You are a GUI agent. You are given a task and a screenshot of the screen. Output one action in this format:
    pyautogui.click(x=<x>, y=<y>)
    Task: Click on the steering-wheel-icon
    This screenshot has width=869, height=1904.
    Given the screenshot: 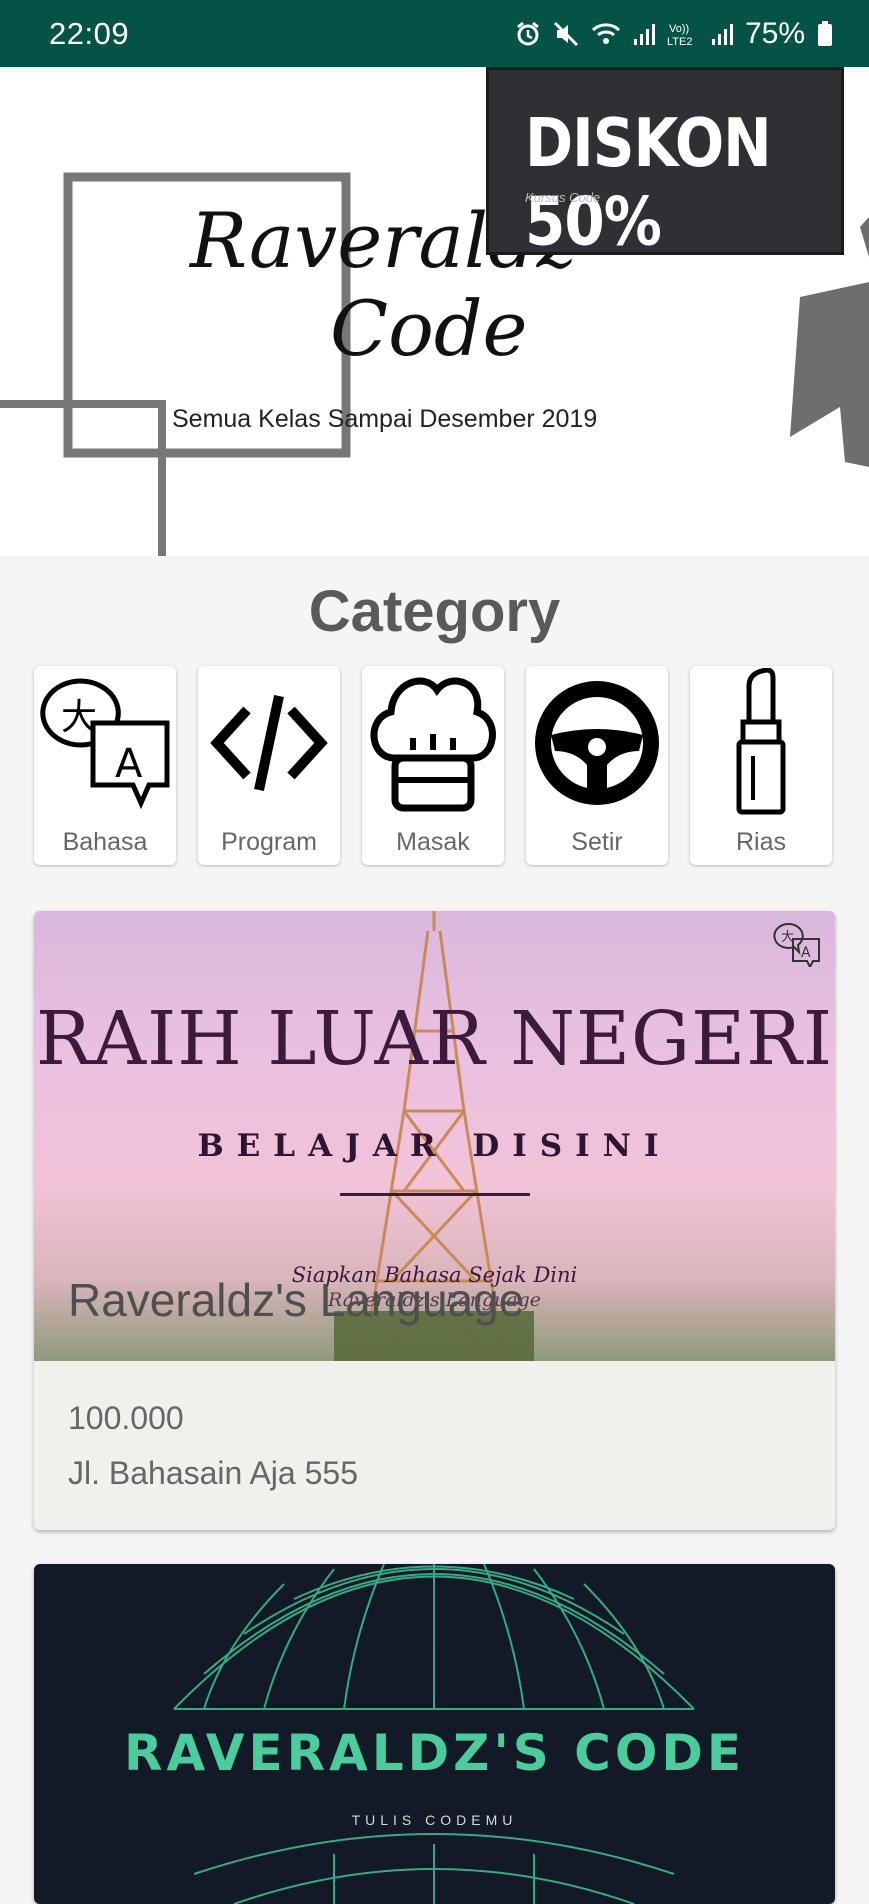 What is the action you would take?
    pyautogui.click(x=597, y=743)
    